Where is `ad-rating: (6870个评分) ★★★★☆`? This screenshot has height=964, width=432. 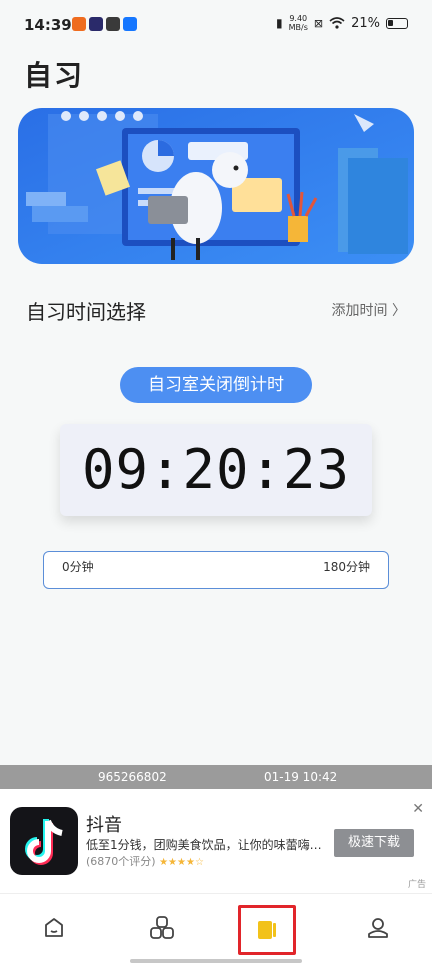
ad-rating: (6870个评分) ★★★★☆ is located at coordinates (145, 861).